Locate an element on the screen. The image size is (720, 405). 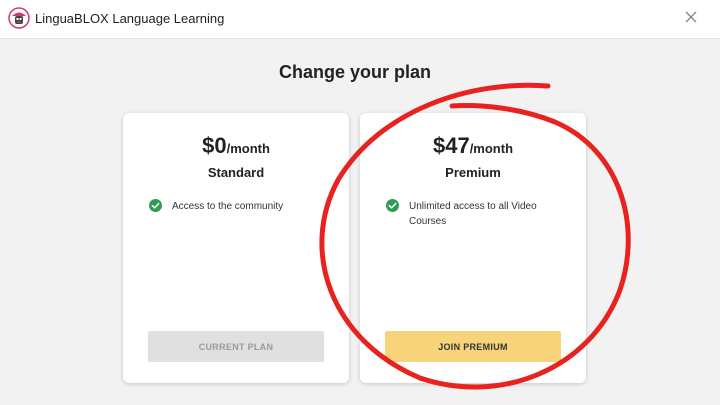
join-premium-button: JOIN PREMIUM is located at coordinates (473, 346).